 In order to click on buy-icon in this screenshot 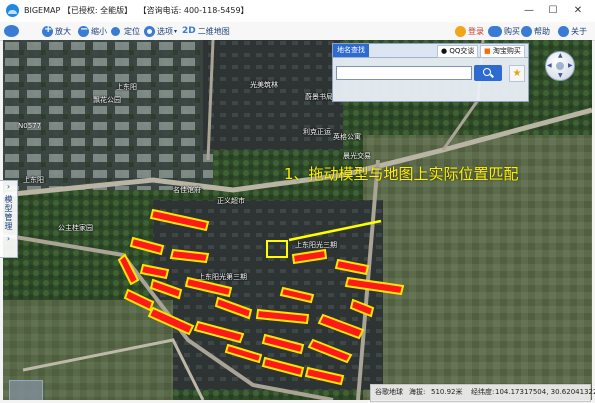, I will do `click(495, 31)`.